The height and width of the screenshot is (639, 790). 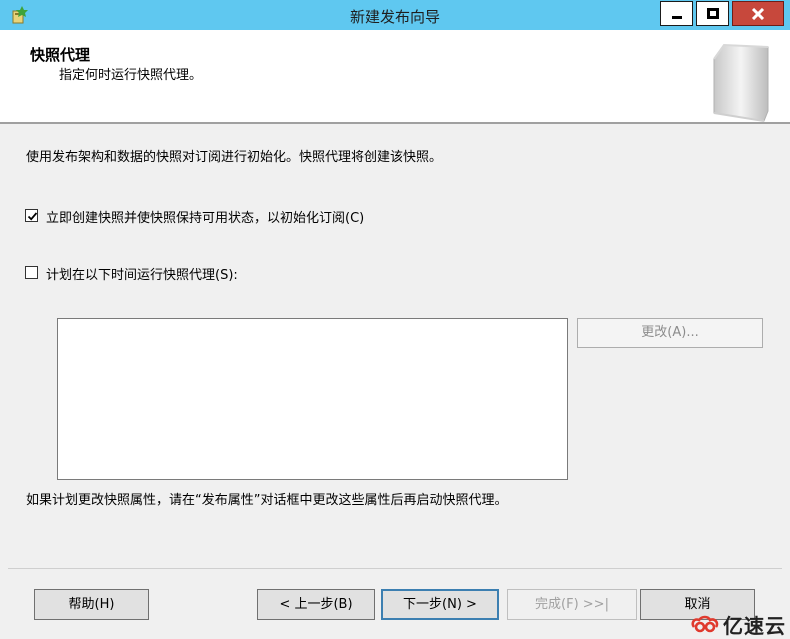 I want to click on maximize-button, so click(x=712, y=13).